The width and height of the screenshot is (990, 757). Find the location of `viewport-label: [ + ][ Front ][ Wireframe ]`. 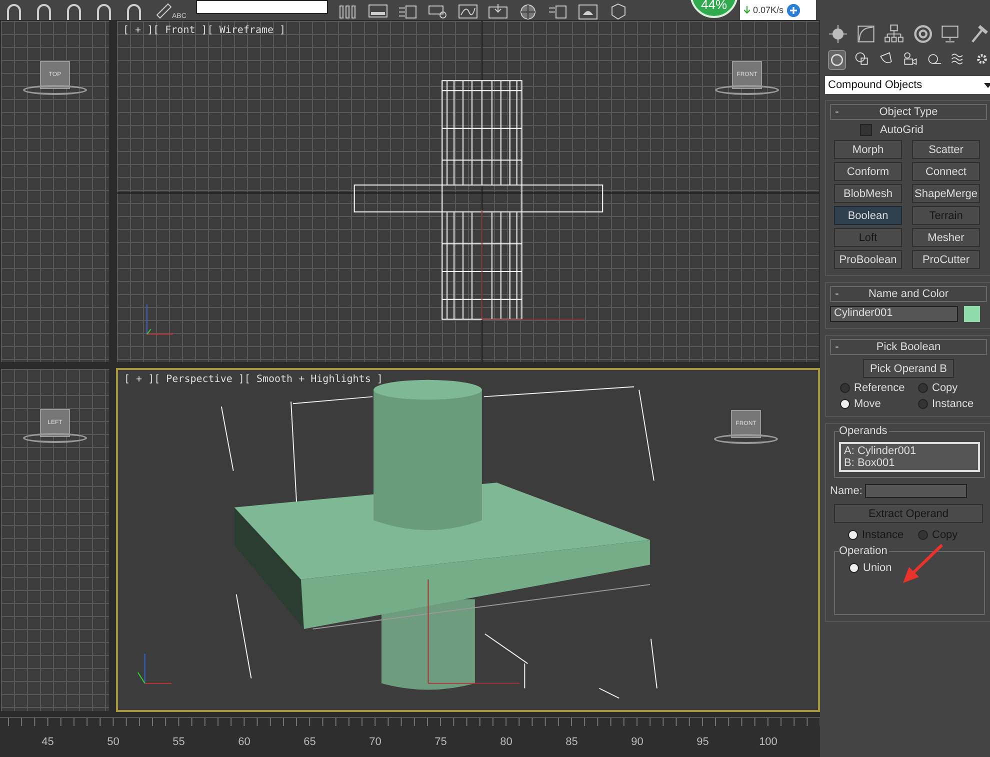

viewport-label: [ + ][ Front ][ Wireframe ] is located at coordinates (204, 30).